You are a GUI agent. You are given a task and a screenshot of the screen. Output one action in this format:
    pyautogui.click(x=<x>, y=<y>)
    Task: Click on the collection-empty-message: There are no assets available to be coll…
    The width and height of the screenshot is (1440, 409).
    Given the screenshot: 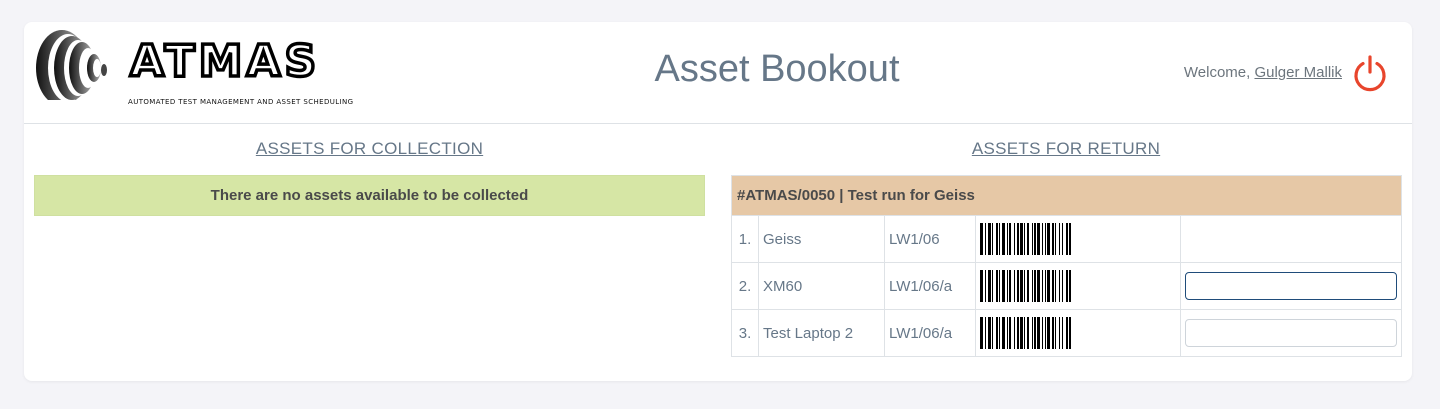 What is the action you would take?
    pyautogui.click(x=369, y=195)
    